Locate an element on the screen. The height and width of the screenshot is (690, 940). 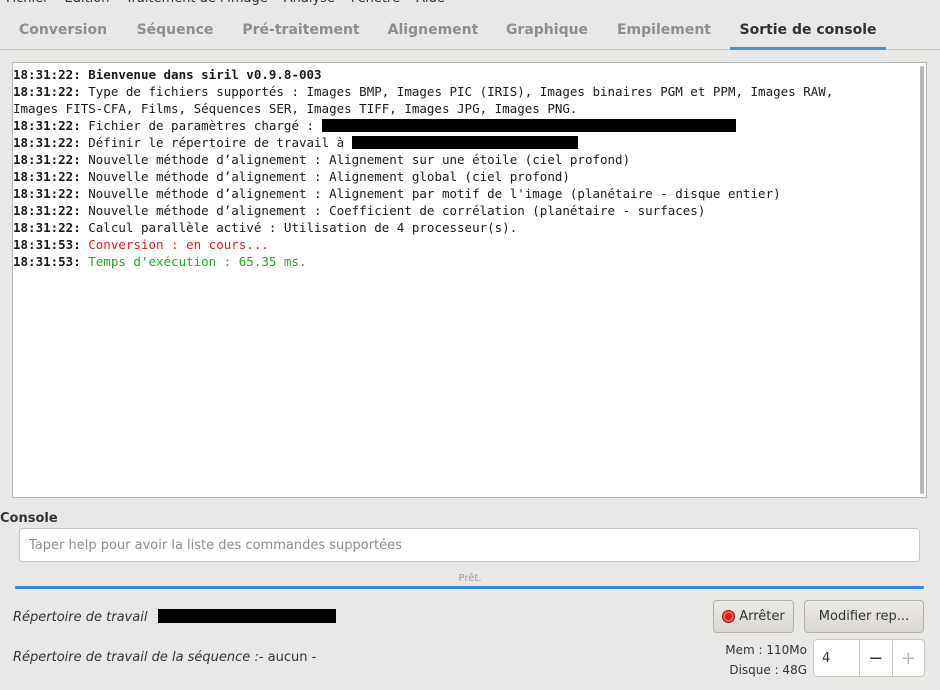
menu-fichier: Fichier is located at coordinates (27, 4).